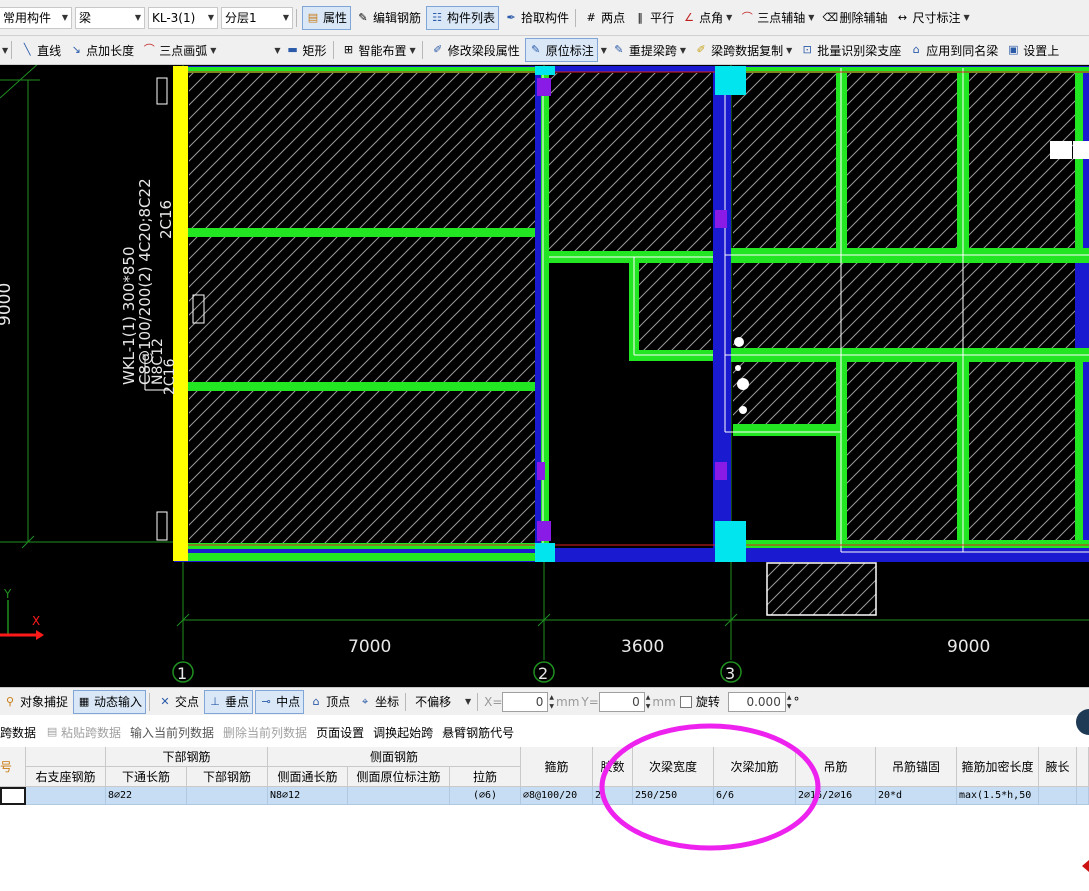  What do you see at coordinates (227, 796) in the screenshot?
I see `cell-bottom` at bounding box center [227, 796].